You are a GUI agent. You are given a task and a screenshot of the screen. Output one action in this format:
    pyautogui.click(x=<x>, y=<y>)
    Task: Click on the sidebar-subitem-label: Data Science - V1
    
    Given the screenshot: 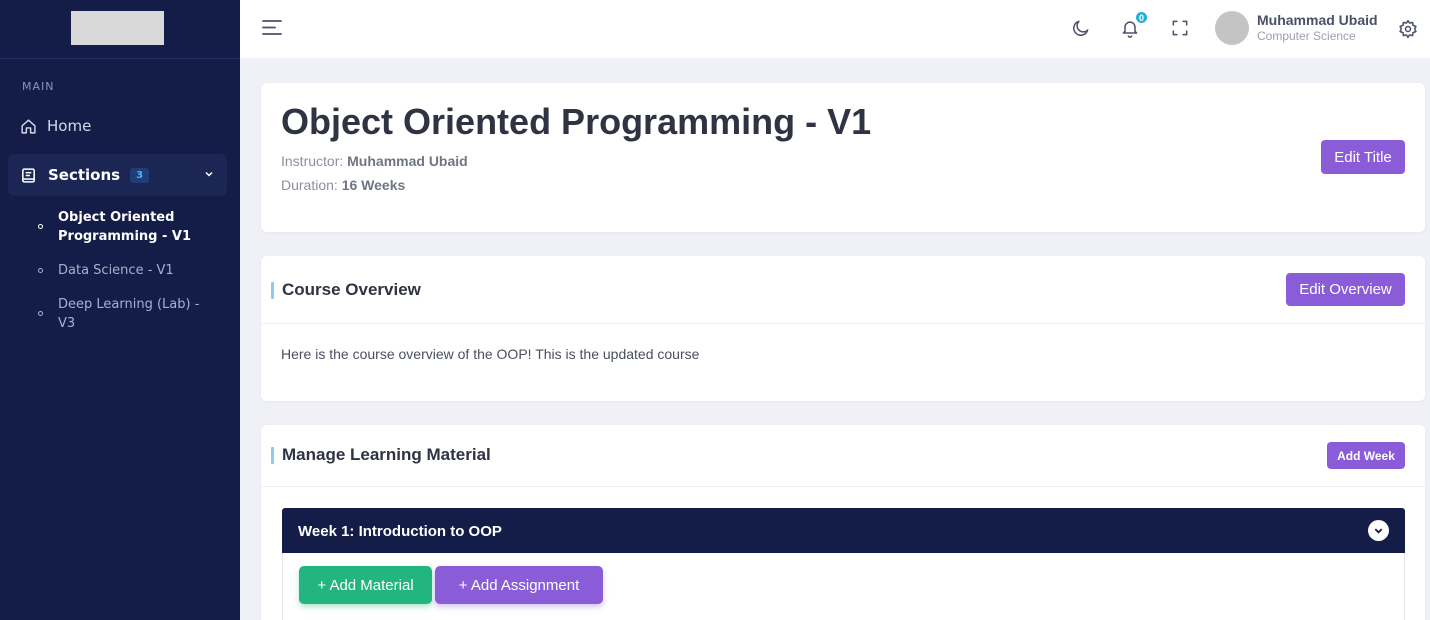 What is the action you would take?
    pyautogui.click(x=116, y=270)
    